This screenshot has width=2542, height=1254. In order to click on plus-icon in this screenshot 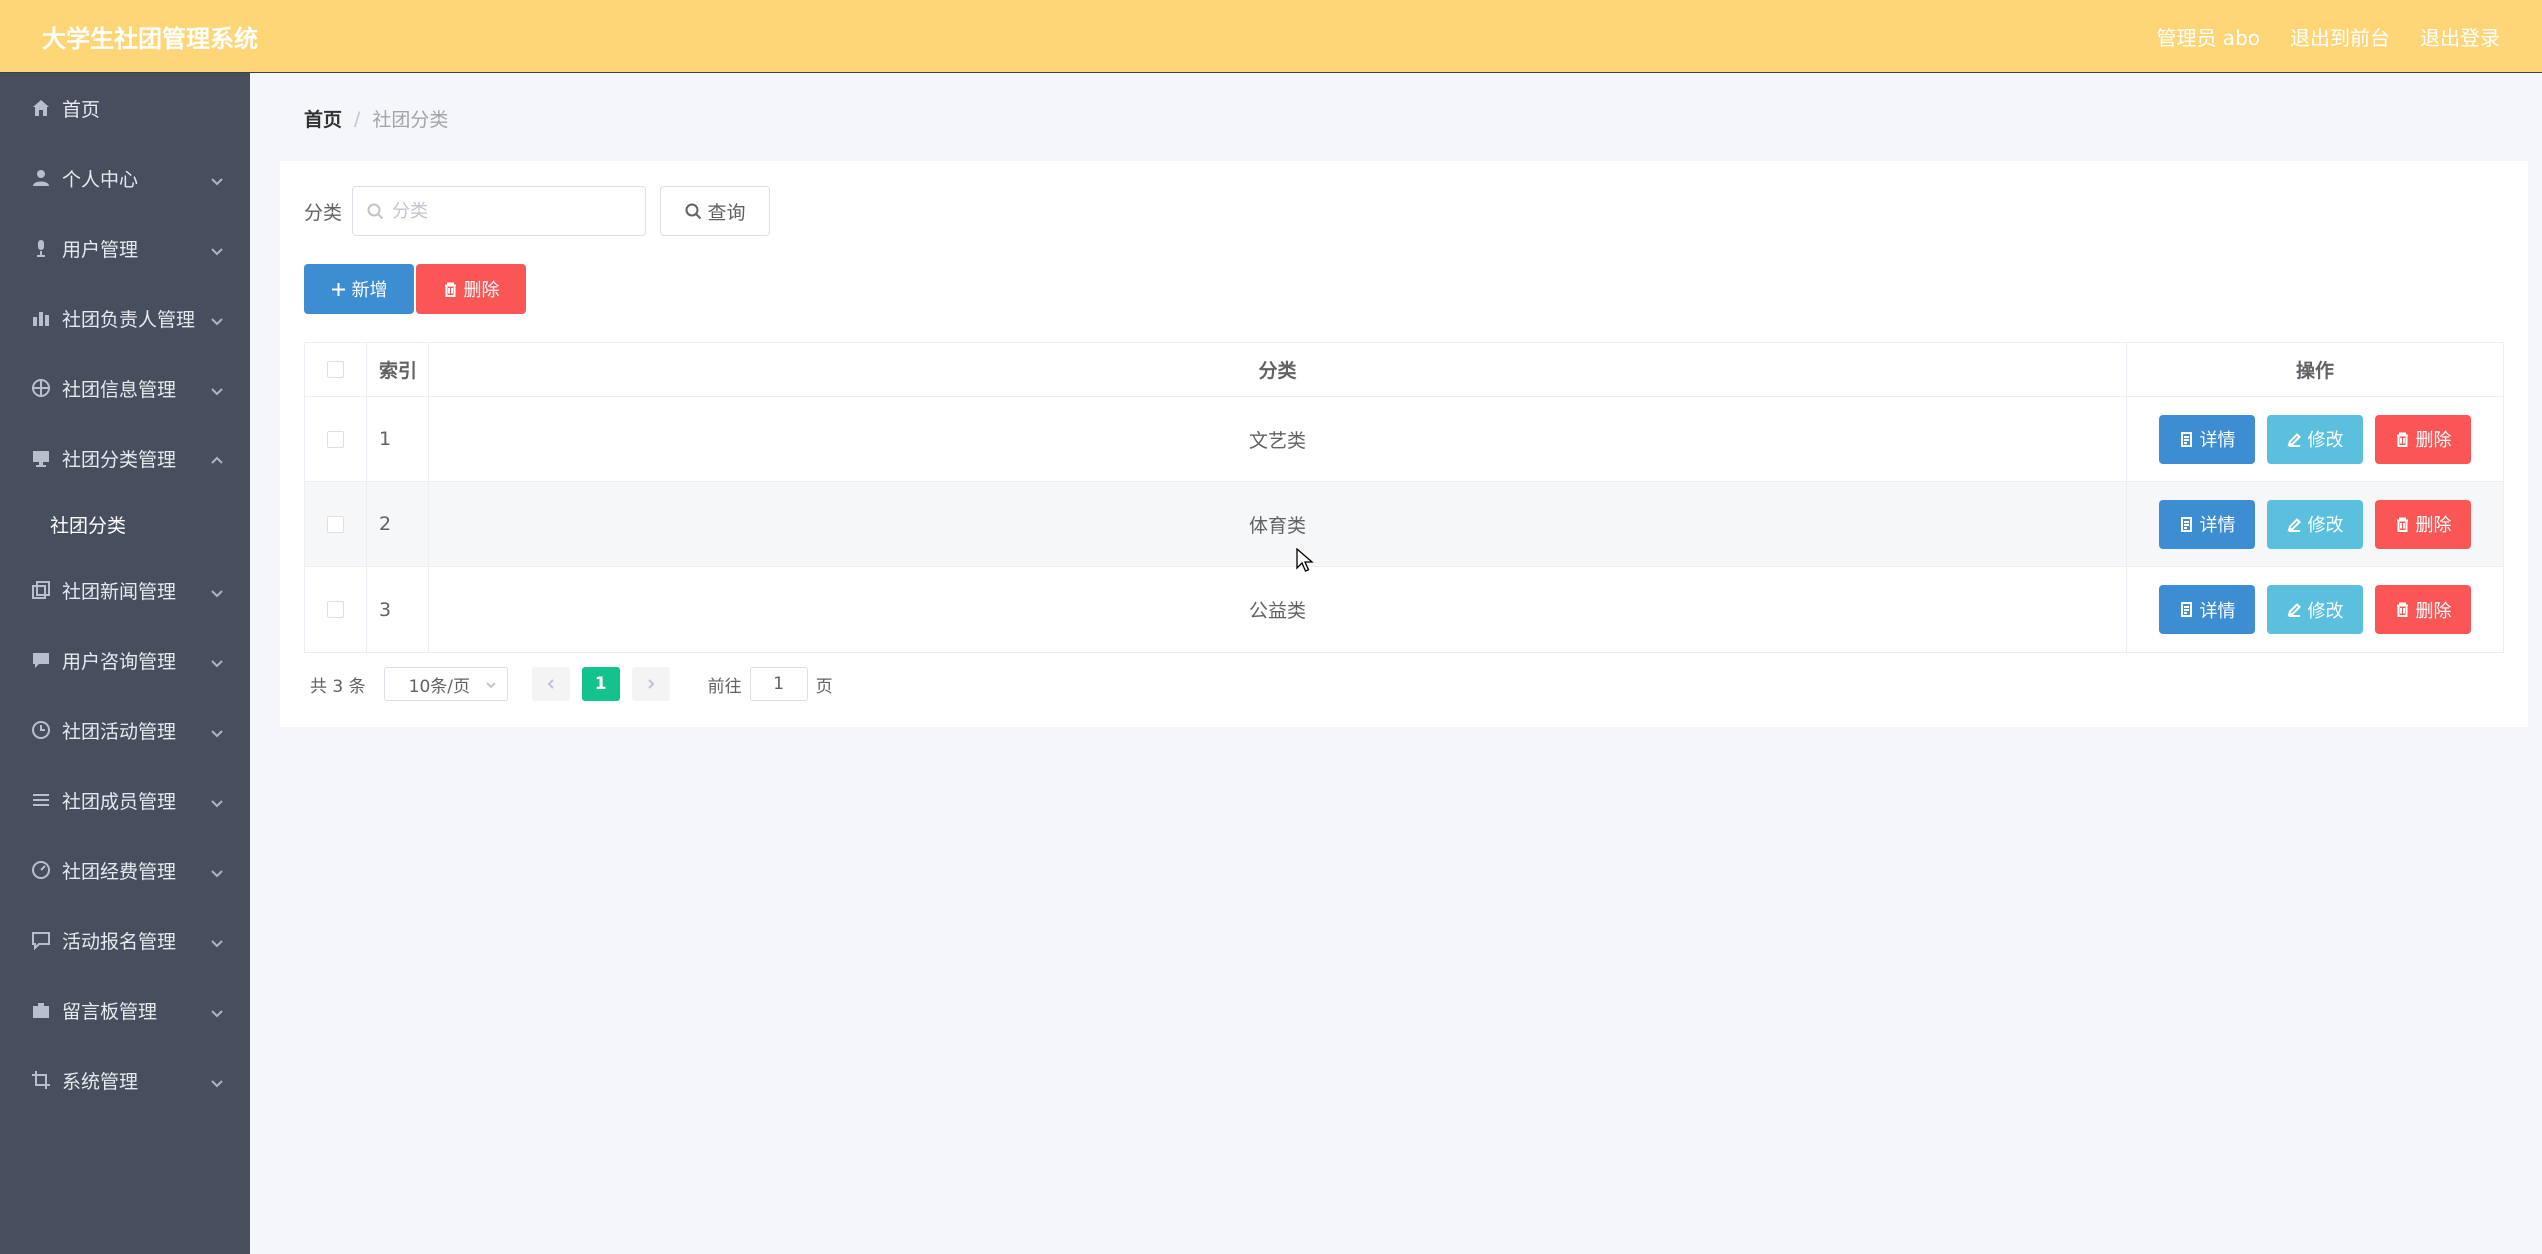, I will do `click(338, 289)`.